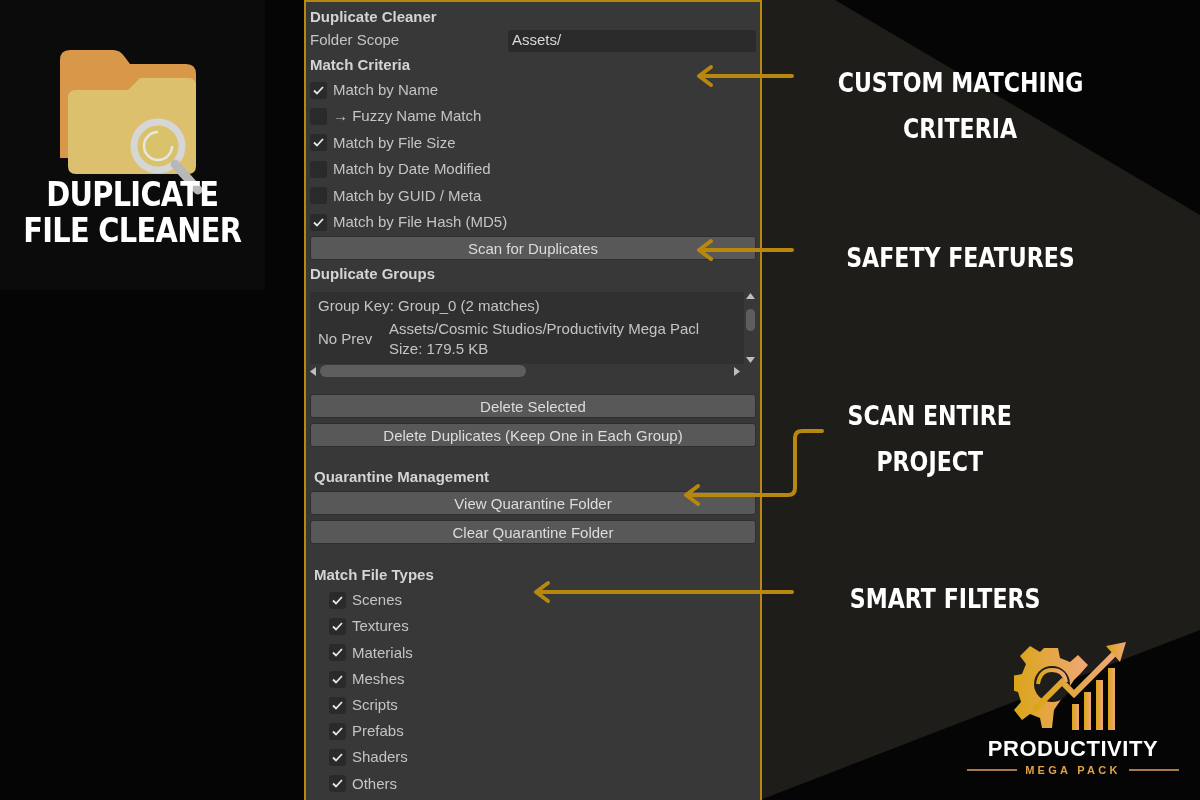 This screenshot has height=800, width=1200. I want to click on checkbox-label: Scripts, so click(375, 704).